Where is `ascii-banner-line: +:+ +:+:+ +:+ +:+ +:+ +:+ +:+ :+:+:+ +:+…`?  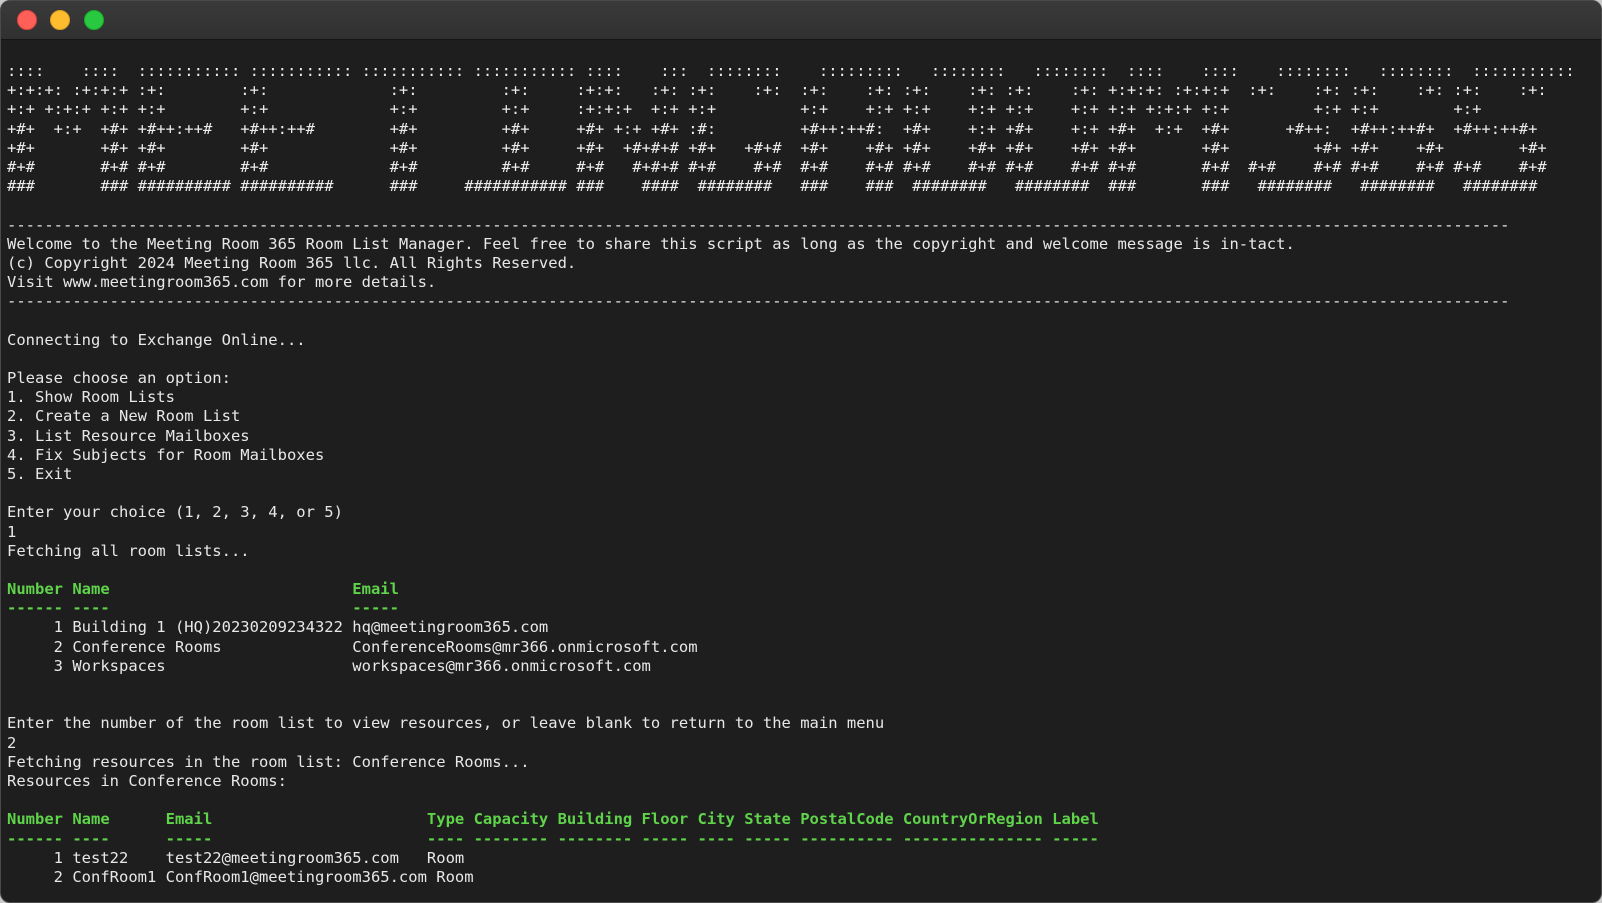 ascii-banner-line: +:+ +:+:+ +:+ +:+ +:+ +:+ +:+ :+:+:+ +:+… is located at coordinates (744, 109).